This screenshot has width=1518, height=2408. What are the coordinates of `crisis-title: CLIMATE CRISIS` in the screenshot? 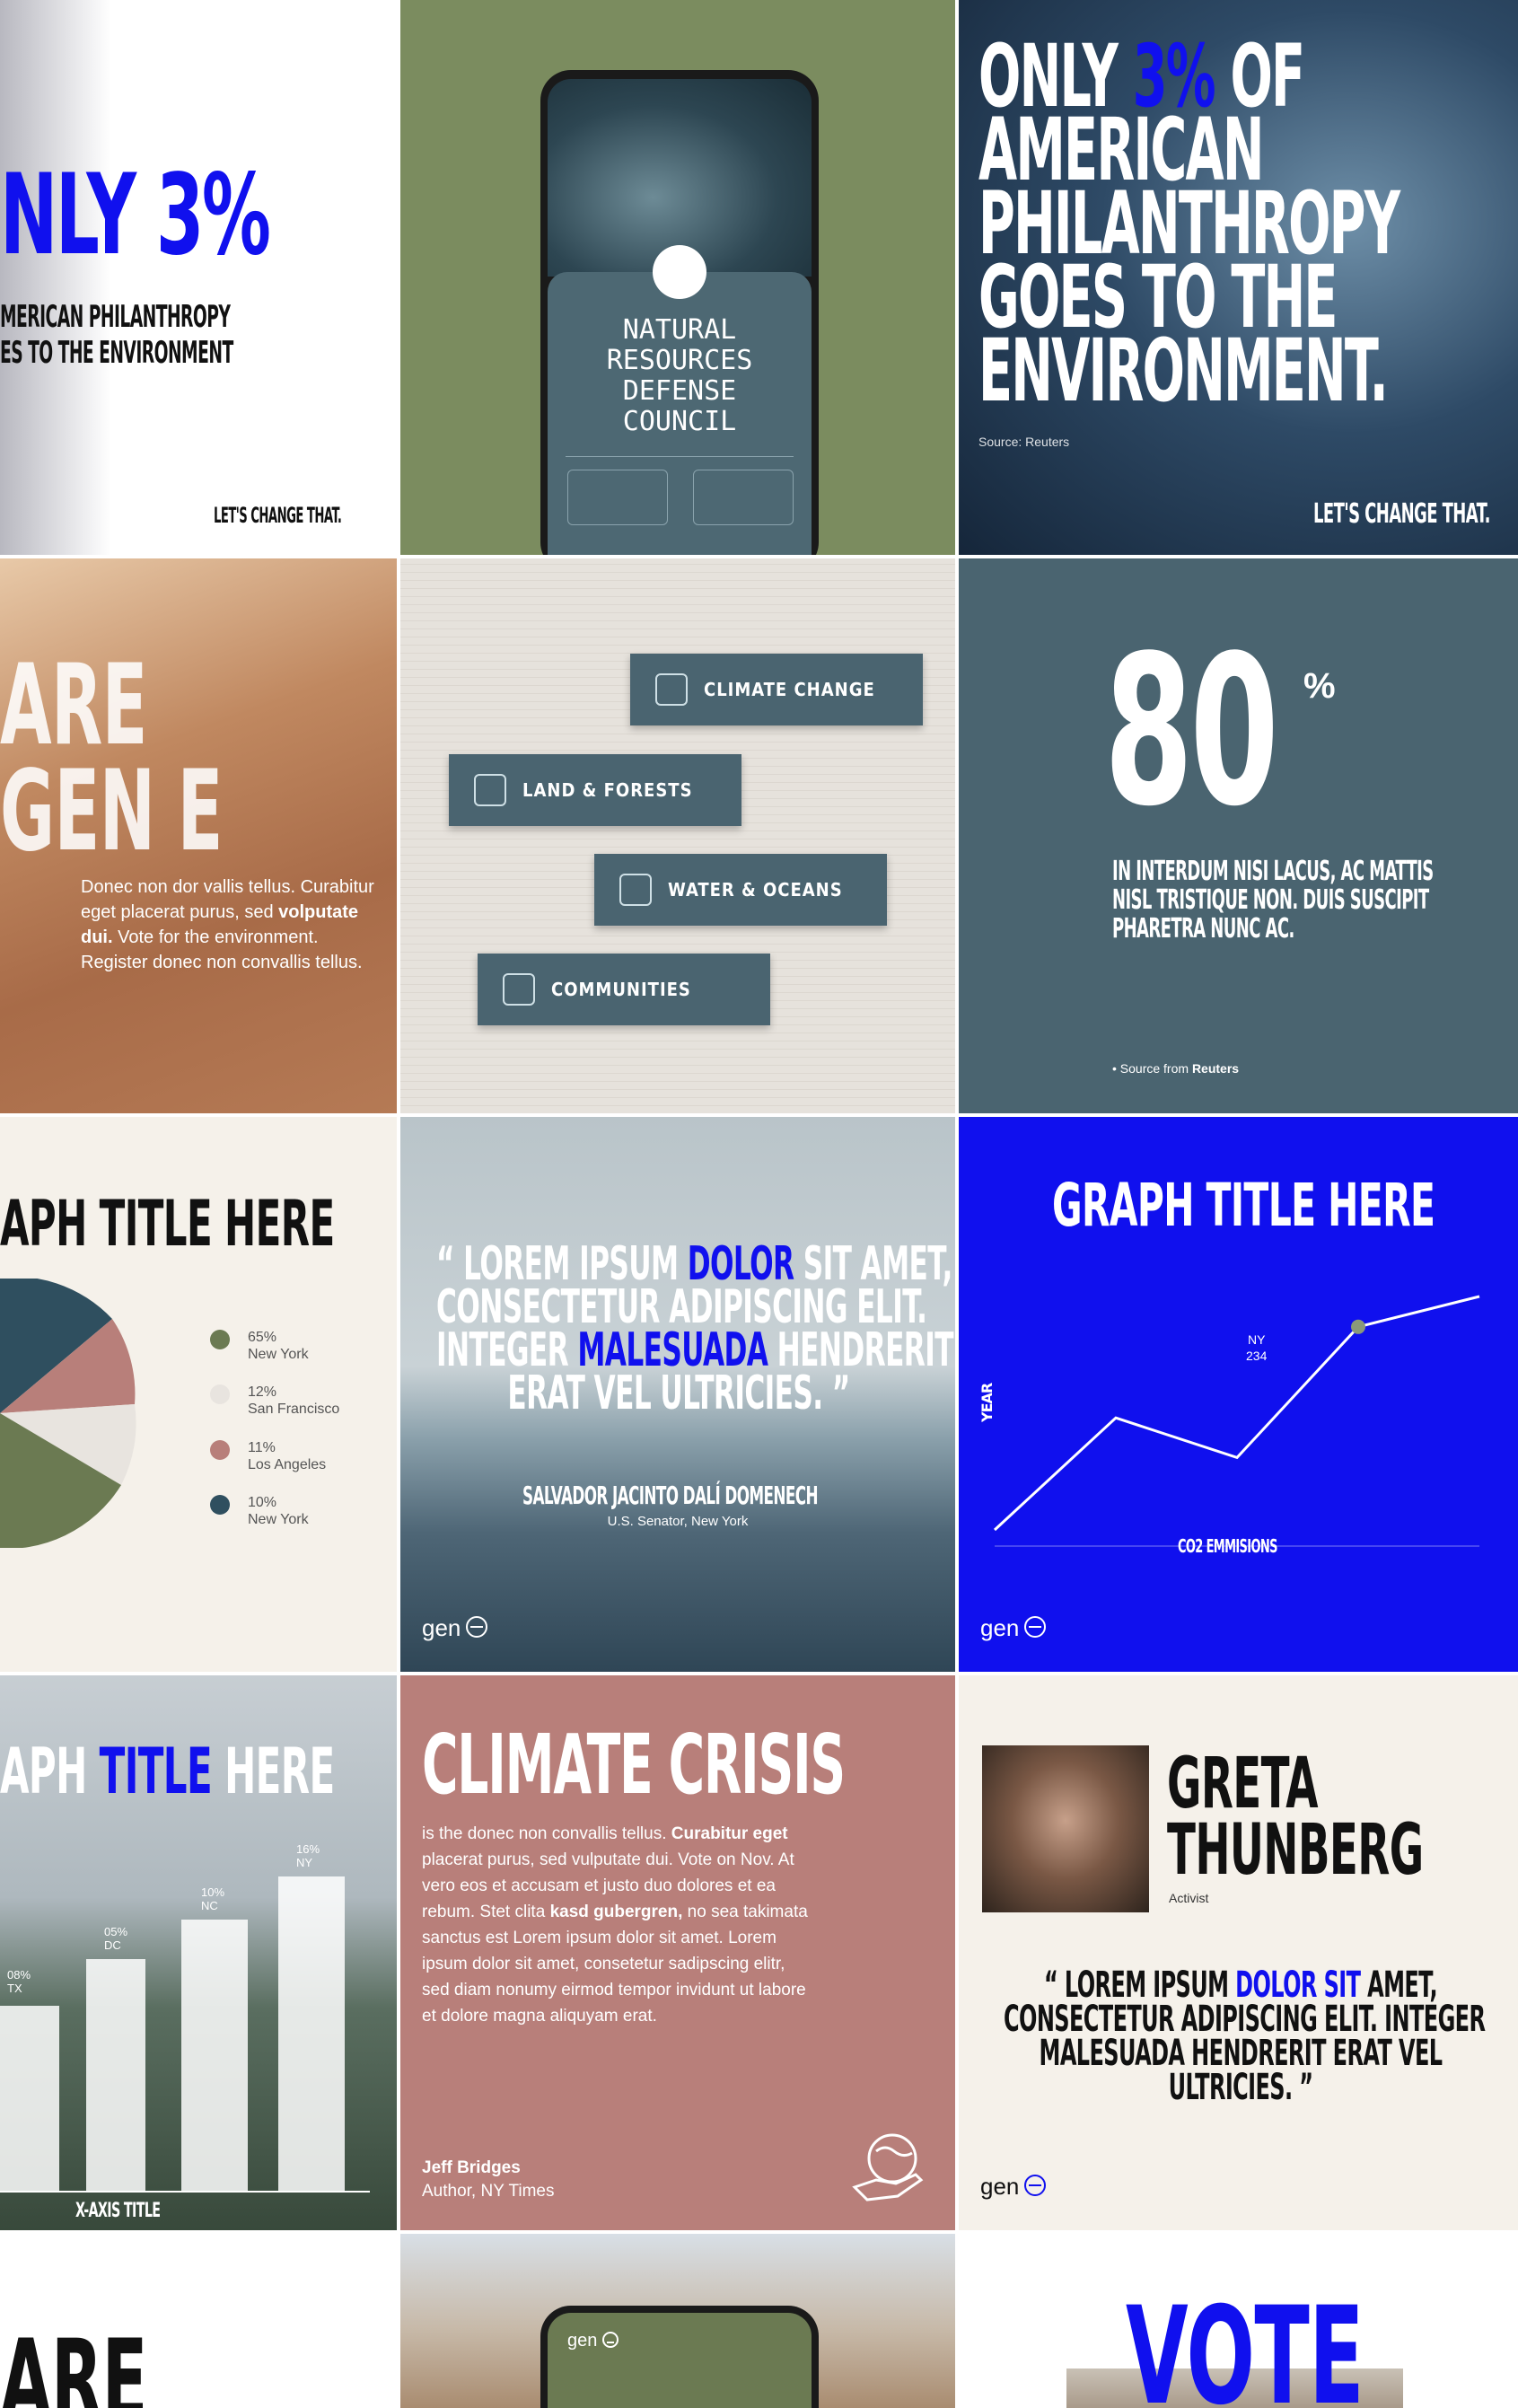 It's located at (634, 1765).